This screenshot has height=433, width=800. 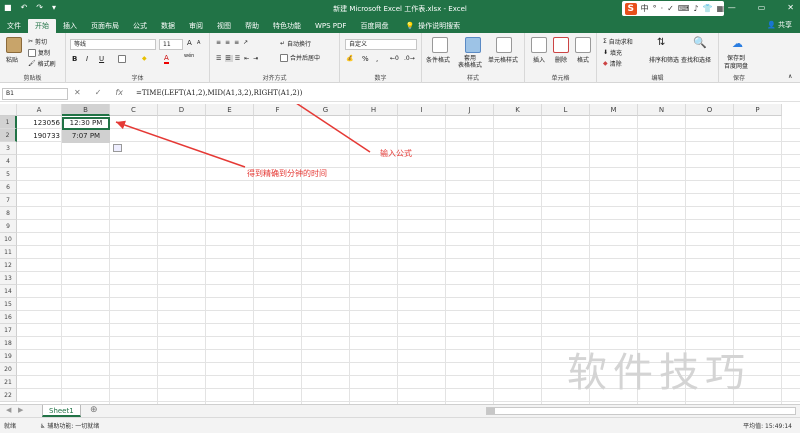 What do you see at coordinates (409, 58) in the screenshot?
I see `decrease-decimal-icon: .0→` at bounding box center [409, 58].